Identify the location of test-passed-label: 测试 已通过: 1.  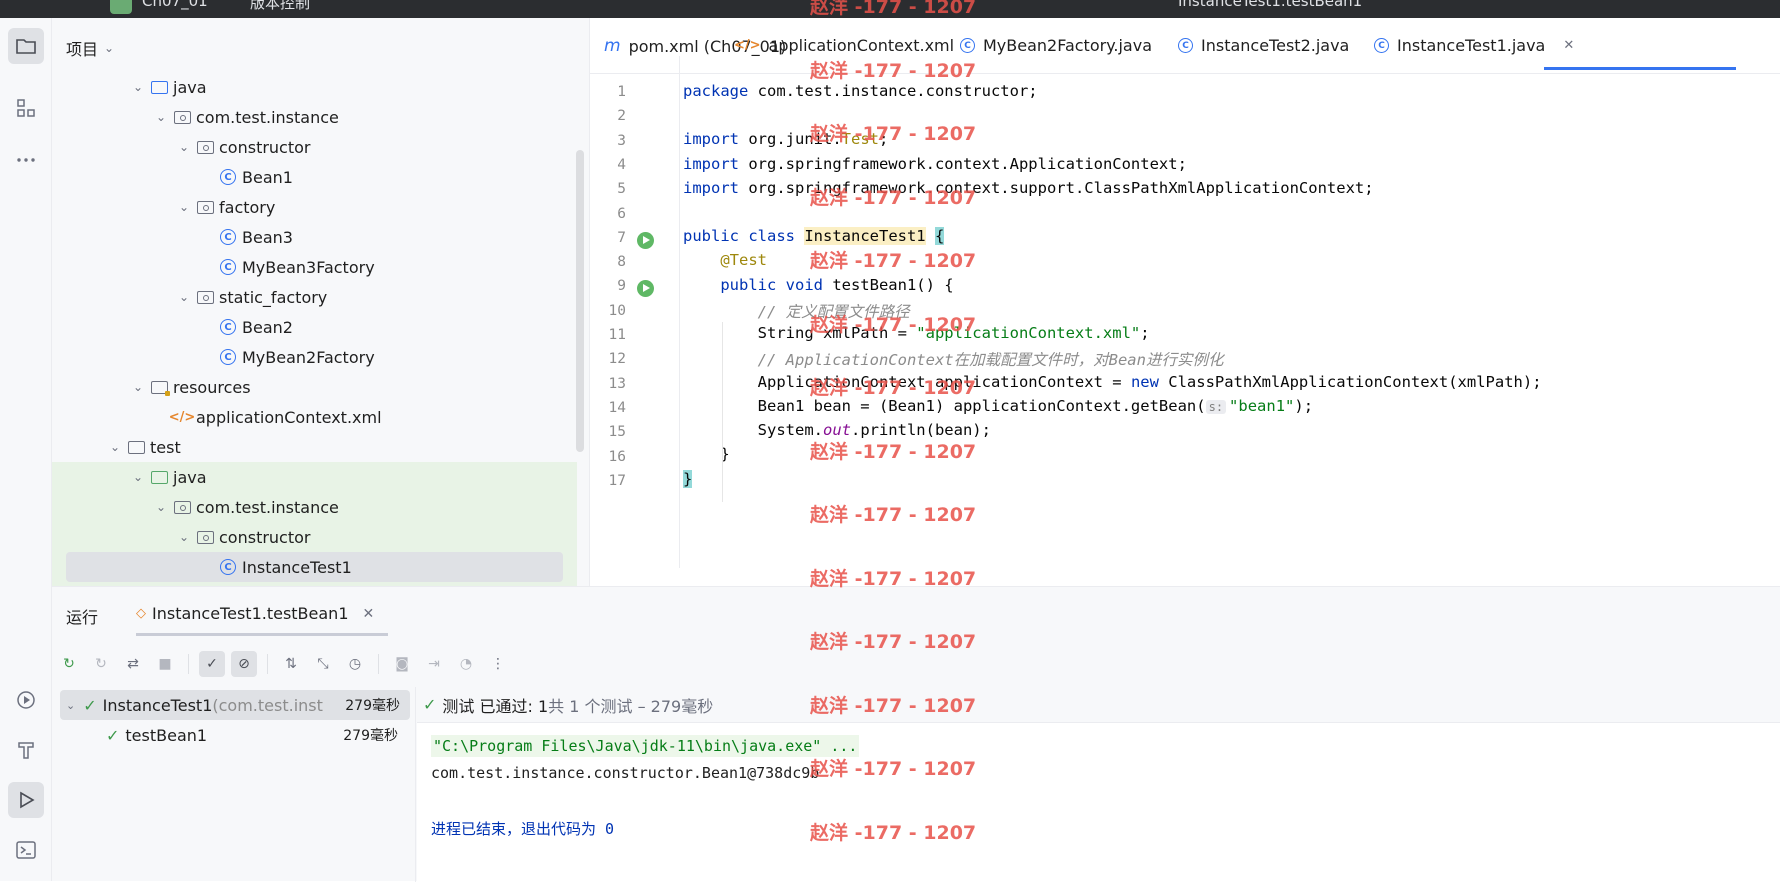
(495, 706).